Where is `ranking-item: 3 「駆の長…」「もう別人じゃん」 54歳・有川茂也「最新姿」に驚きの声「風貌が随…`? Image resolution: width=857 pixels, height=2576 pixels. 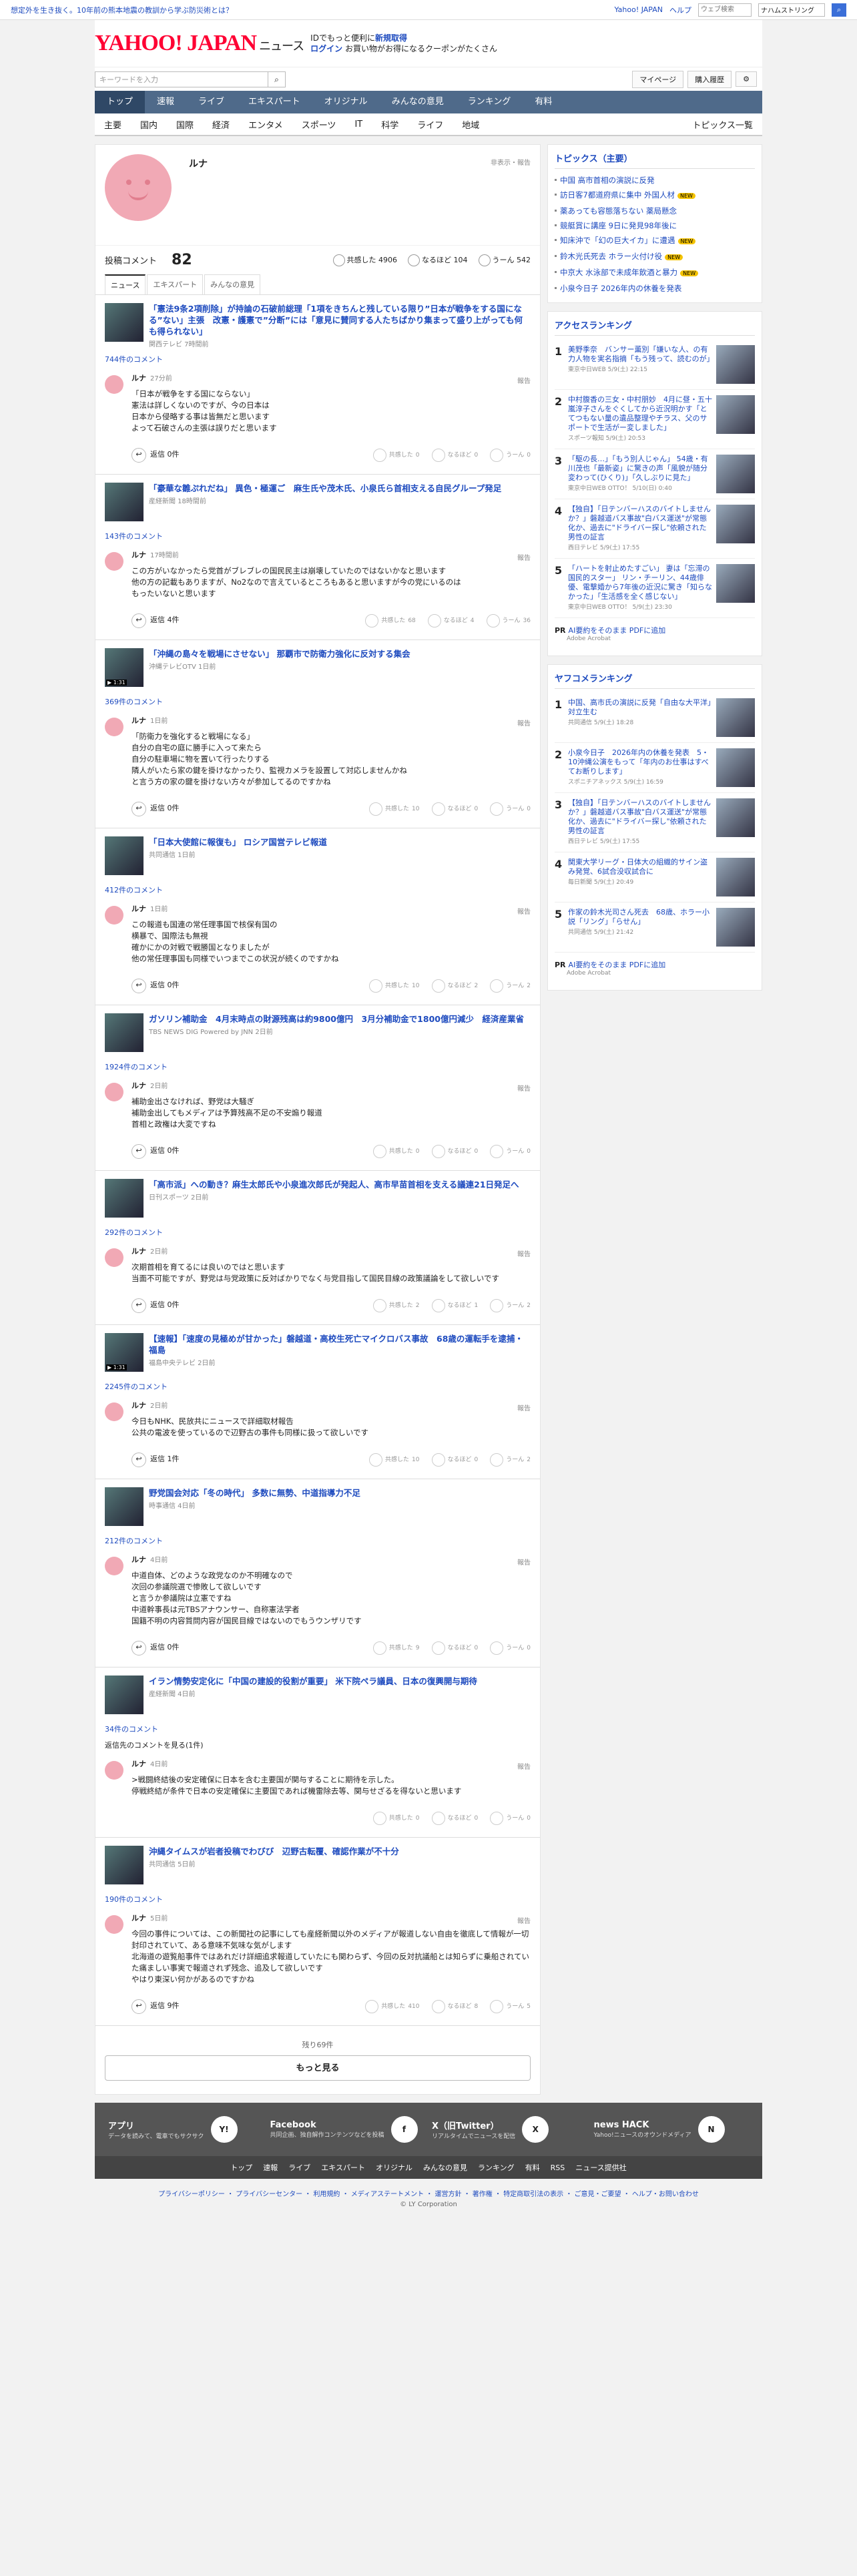 ranking-item: 3 「駆の長…」「もう別人じゃん」 54歳・有川茂也「最新姿」に驚きの声「風貌が随… is located at coordinates (655, 474).